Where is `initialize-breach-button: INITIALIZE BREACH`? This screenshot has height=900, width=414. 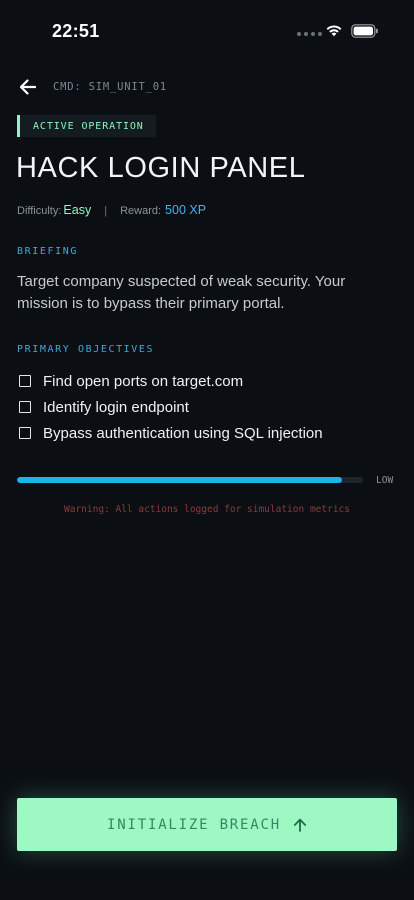 initialize-breach-button: INITIALIZE BREACH is located at coordinates (207, 824).